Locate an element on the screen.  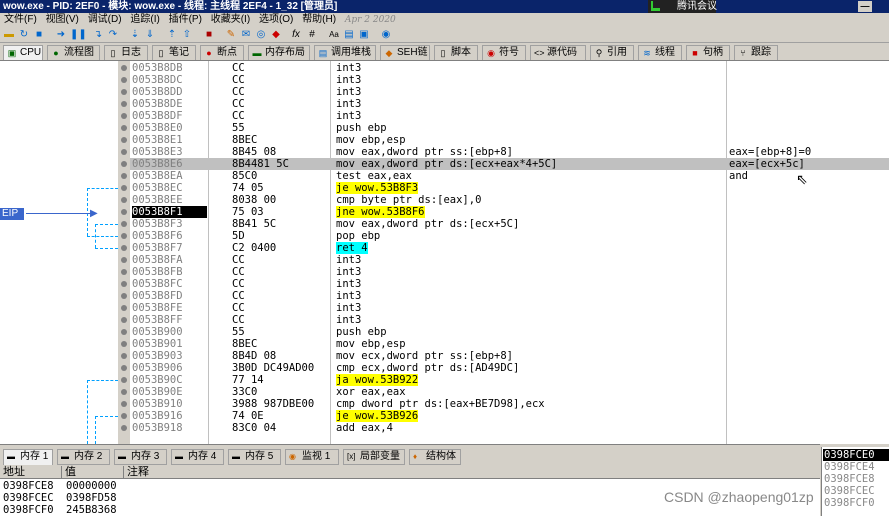
menu-file: 文件(F) is located at coordinates (20, 19).